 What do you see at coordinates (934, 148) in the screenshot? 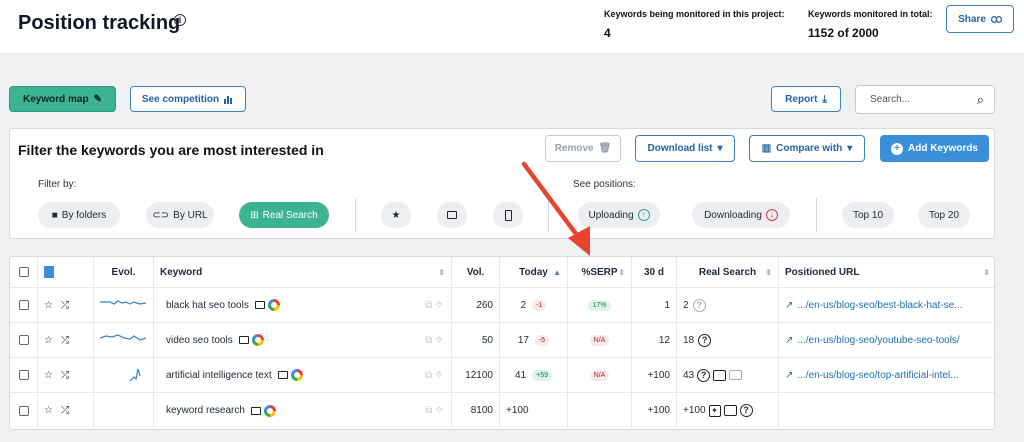
I see `add-keywords-button: + Add Keywords` at bounding box center [934, 148].